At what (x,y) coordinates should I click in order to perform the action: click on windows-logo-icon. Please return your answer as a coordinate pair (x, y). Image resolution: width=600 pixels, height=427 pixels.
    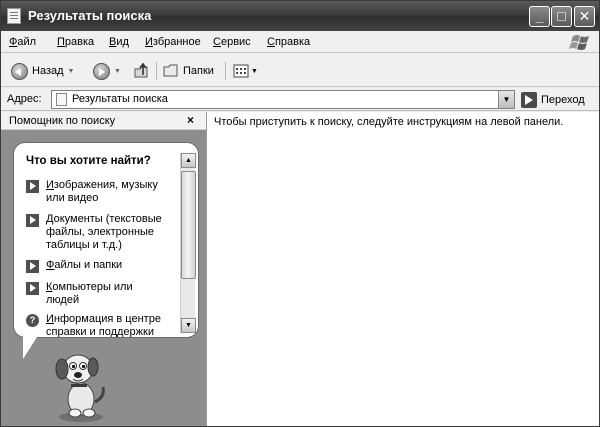
    Looking at the image, I should click on (579, 42).